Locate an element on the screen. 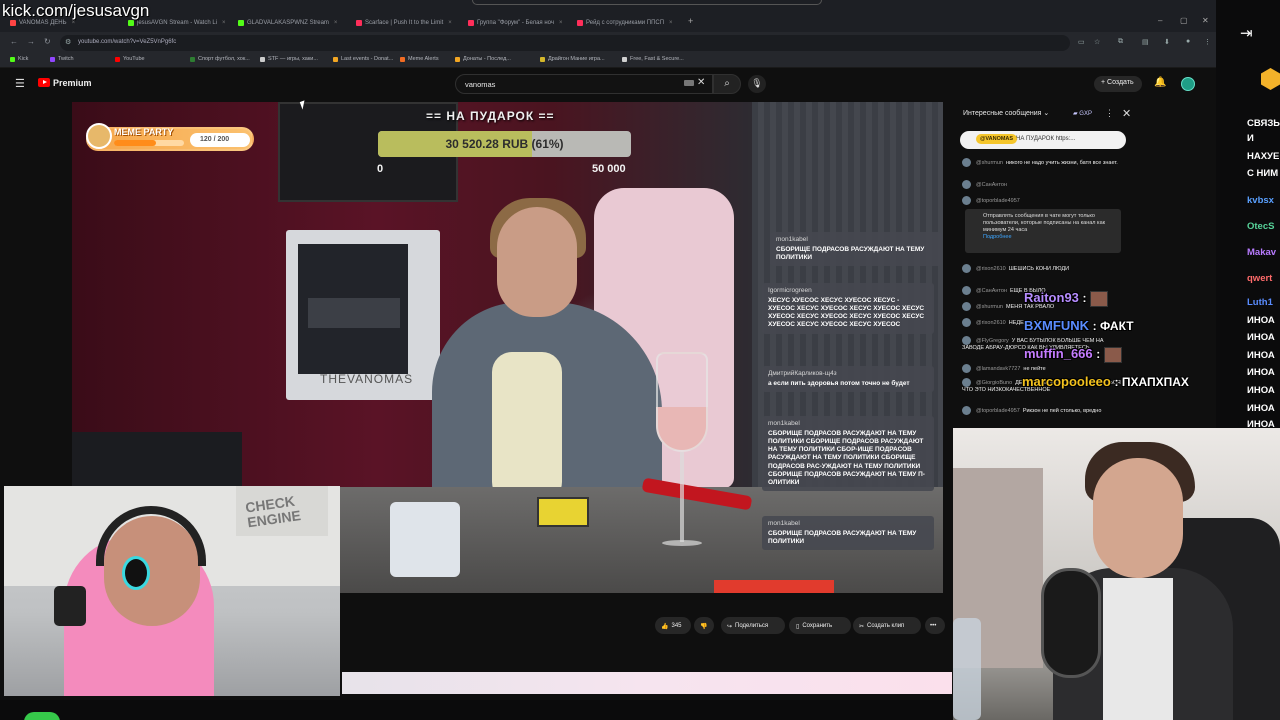 The image size is (1280, 720). video-chat-user: mon1kabel is located at coordinates (784, 523).